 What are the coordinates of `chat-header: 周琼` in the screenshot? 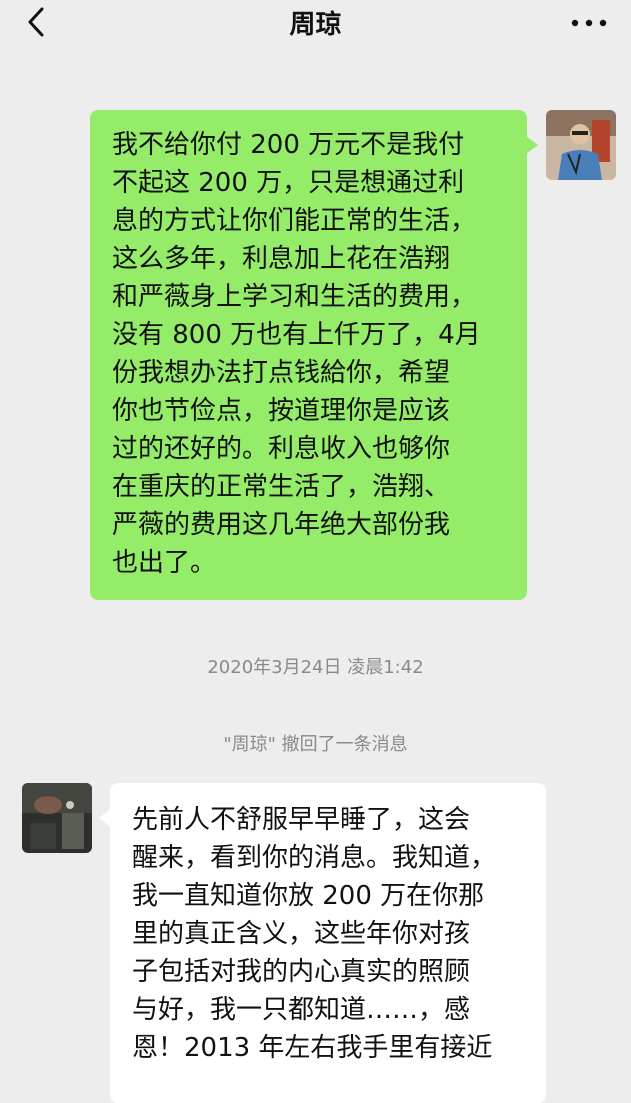 It's located at (315, 22).